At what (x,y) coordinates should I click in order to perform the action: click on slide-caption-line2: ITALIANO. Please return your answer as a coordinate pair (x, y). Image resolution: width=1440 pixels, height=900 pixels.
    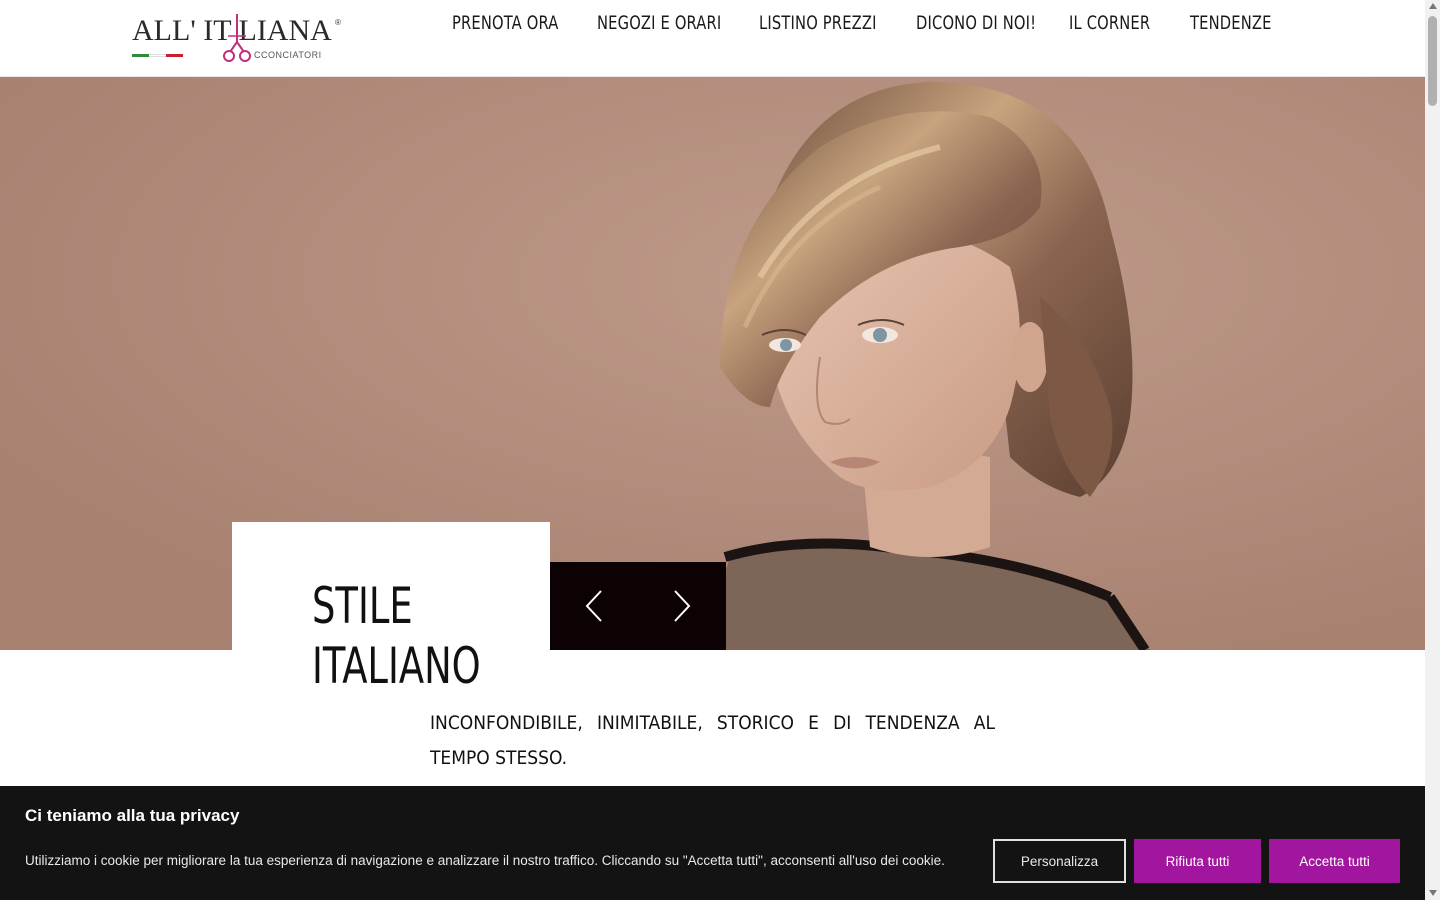
    Looking at the image, I should click on (396, 666).